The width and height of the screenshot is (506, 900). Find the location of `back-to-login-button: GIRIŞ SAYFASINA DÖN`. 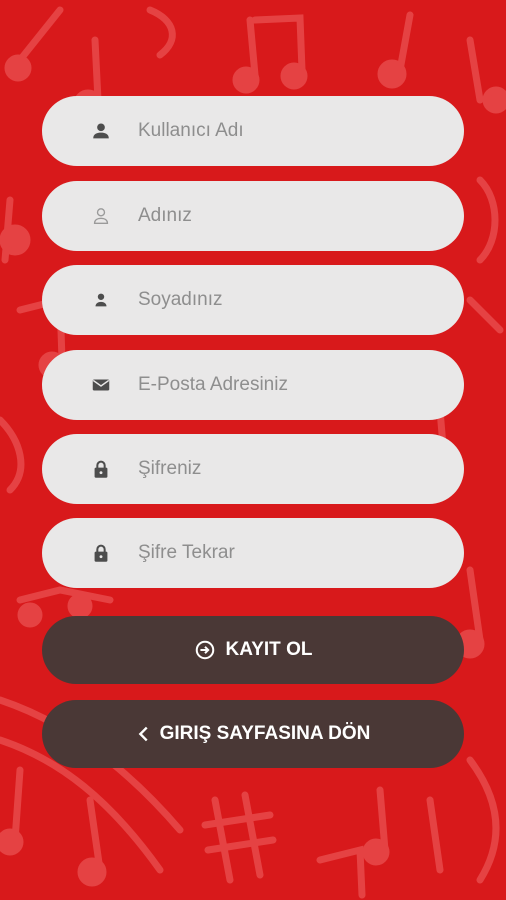

back-to-login-button: GIRIŞ SAYFASINA DÖN is located at coordinates (253, 734).